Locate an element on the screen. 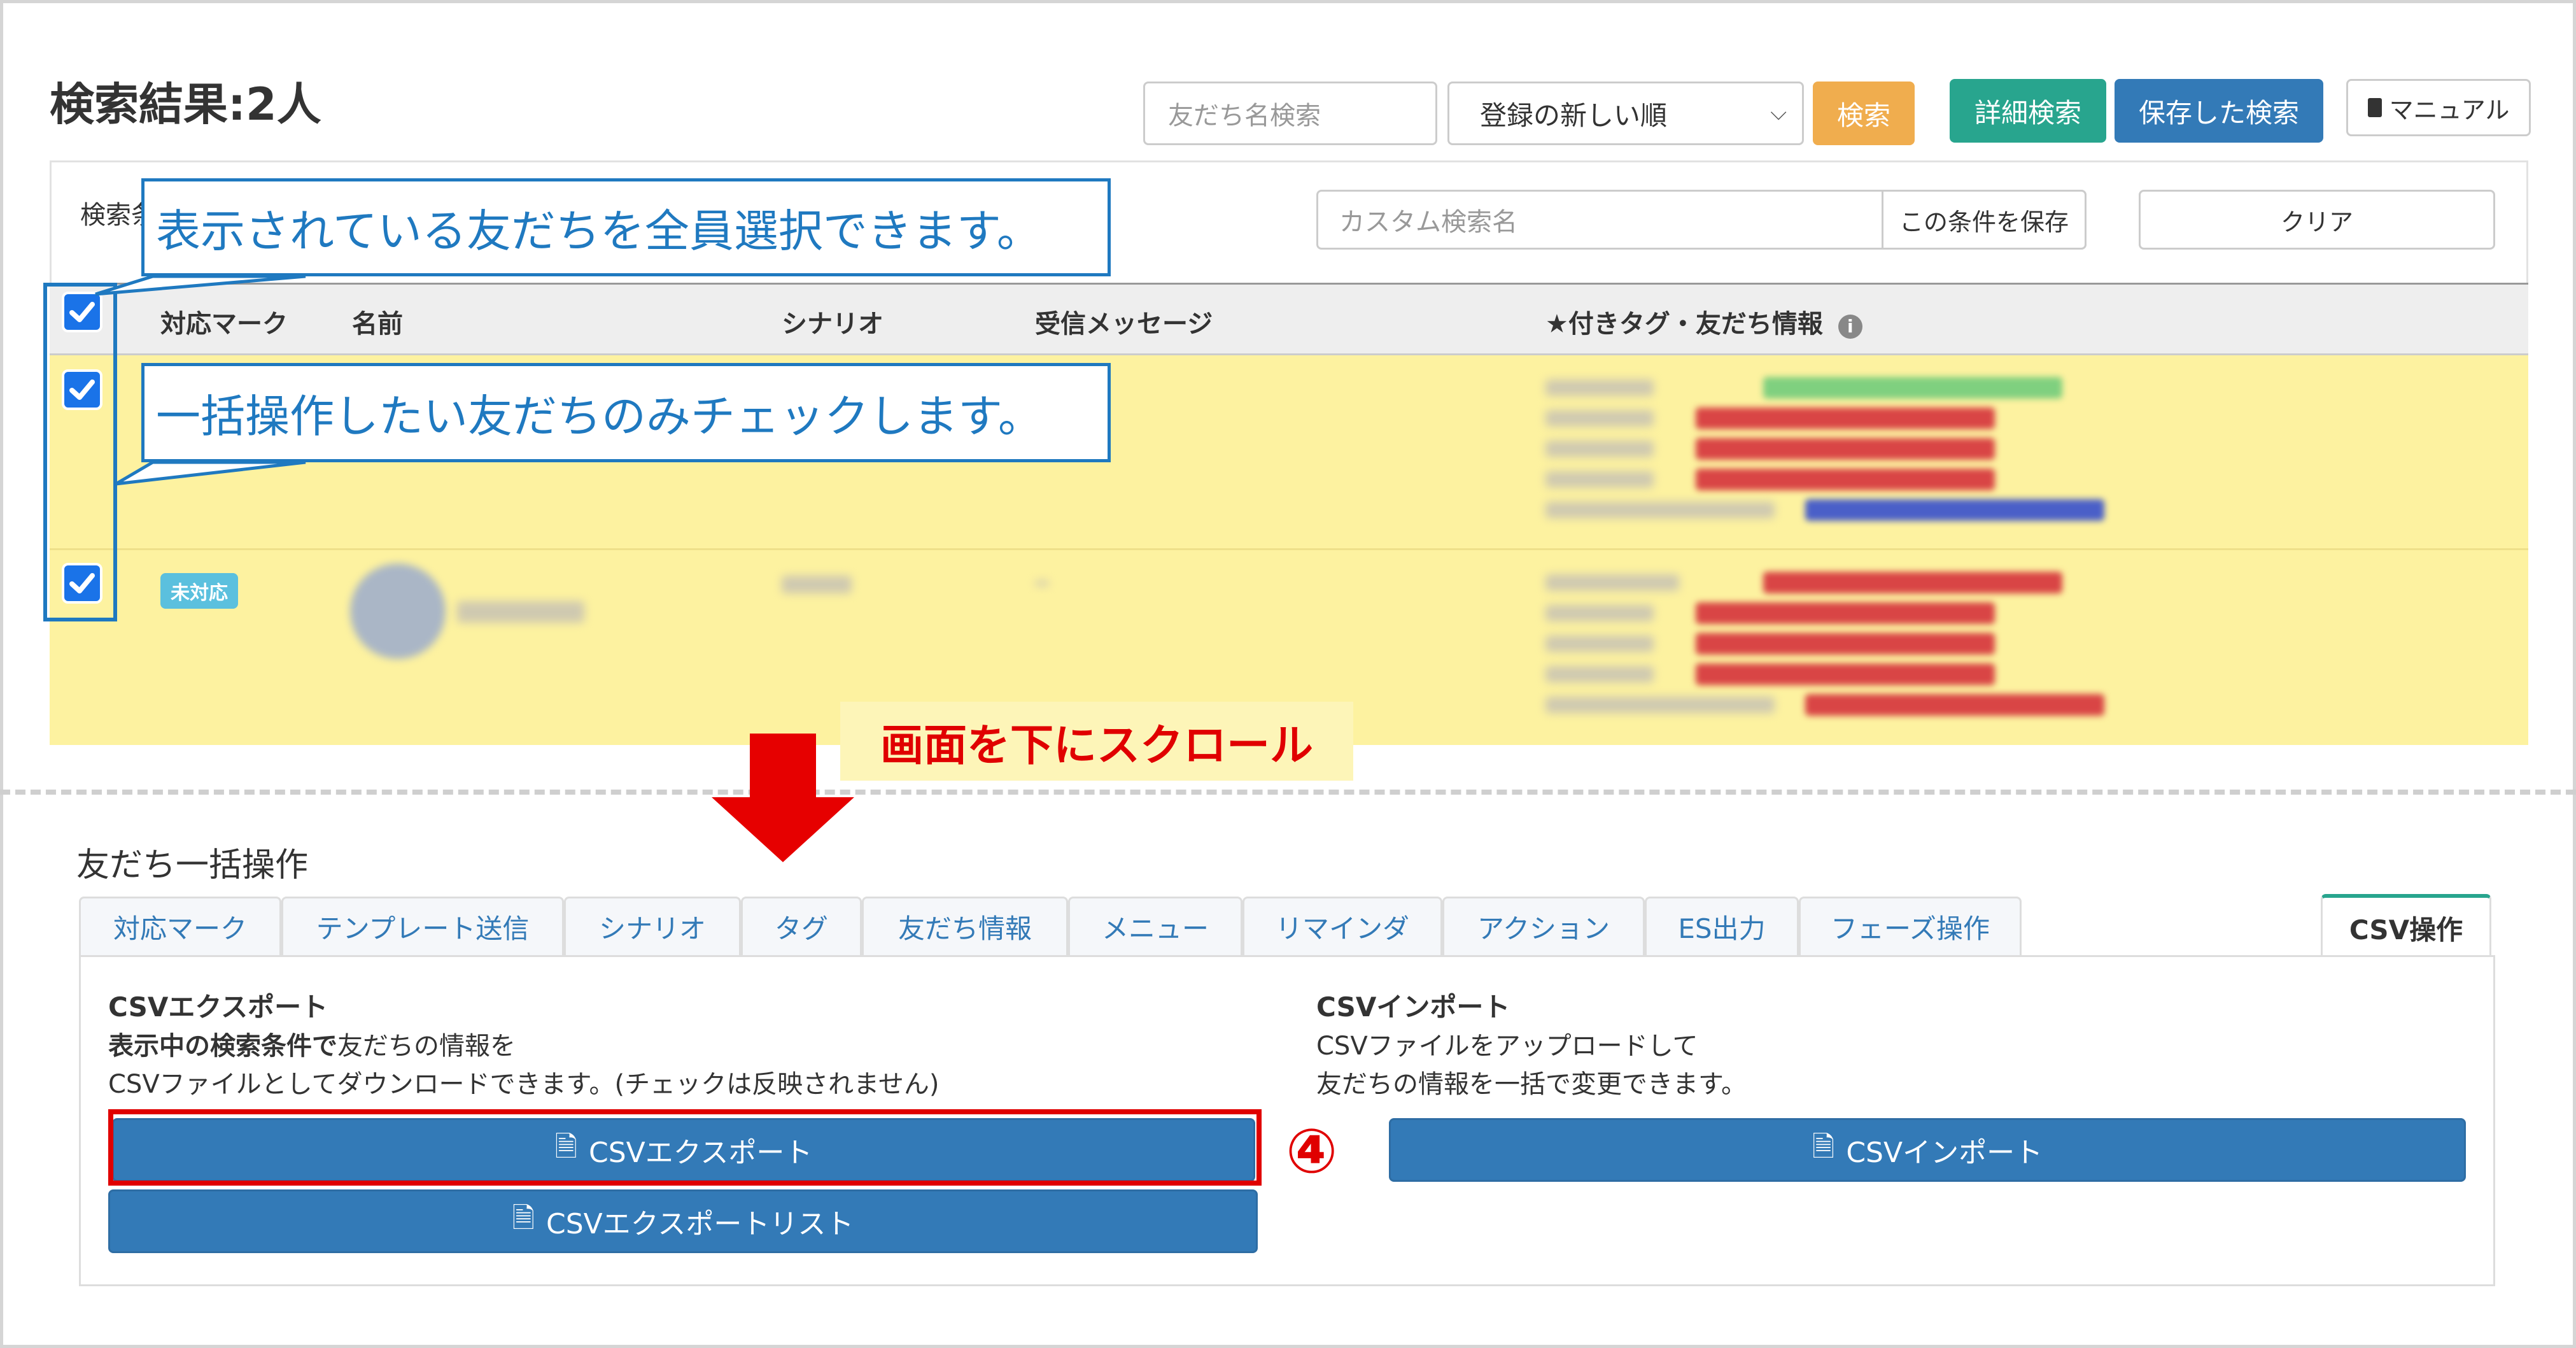 Image resolution: width=2576 pixels, height=1348 pixels. csv-export-desc-line2: CSVファイルとしてダウンロードできます。(チェックは反映されません) is located at coordinates (524, 1084).